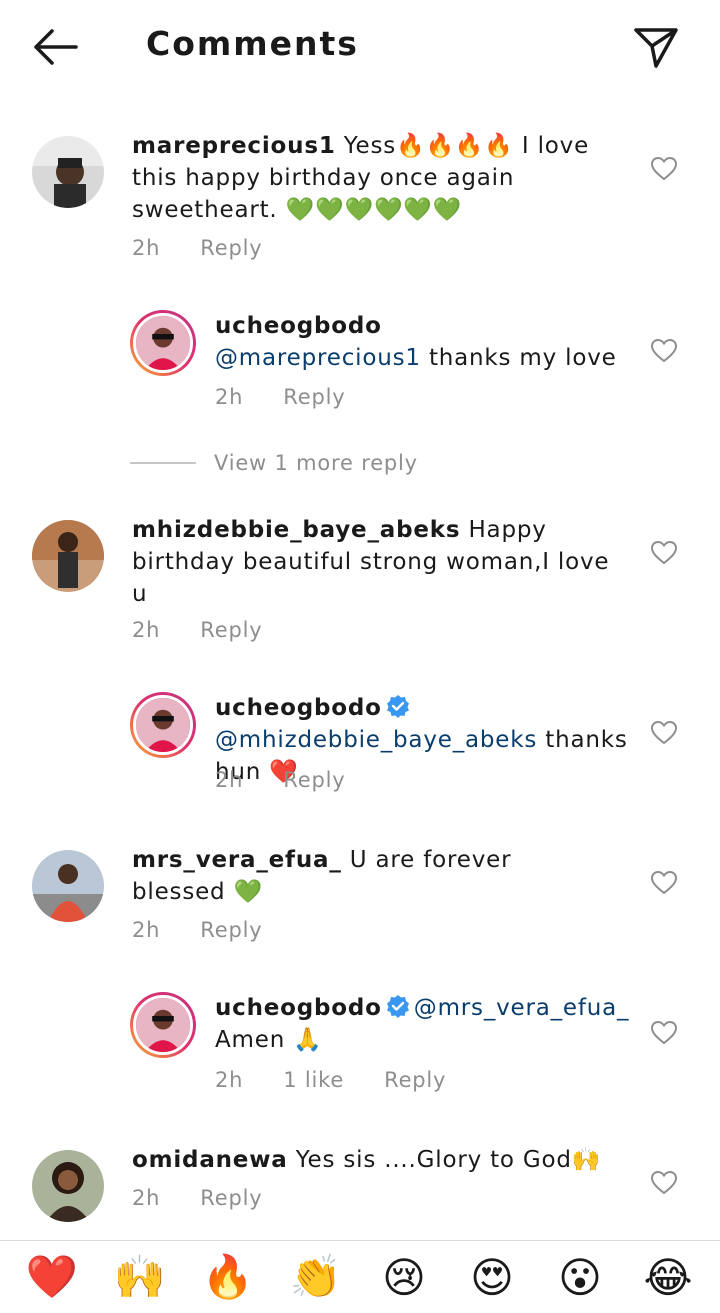  What do you see at coordinates (228, 1277) in the screenshot?
I see `reaction-fire-emoji: 🔥` at bounding box center [228, 1277].